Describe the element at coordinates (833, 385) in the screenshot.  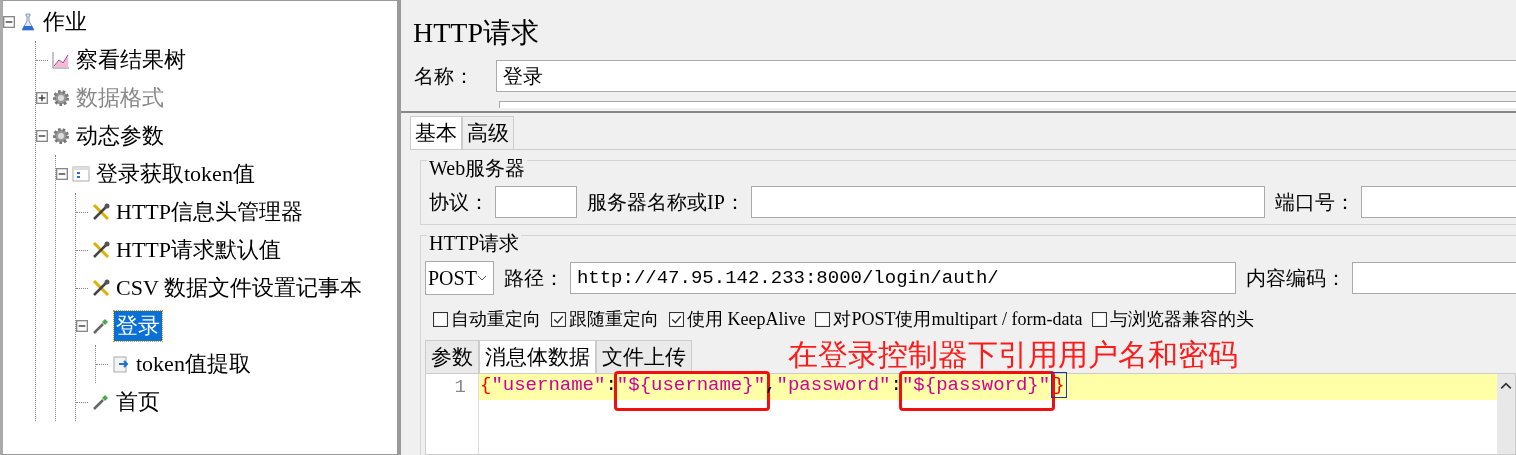
I see `code-token: "password"` at that location.